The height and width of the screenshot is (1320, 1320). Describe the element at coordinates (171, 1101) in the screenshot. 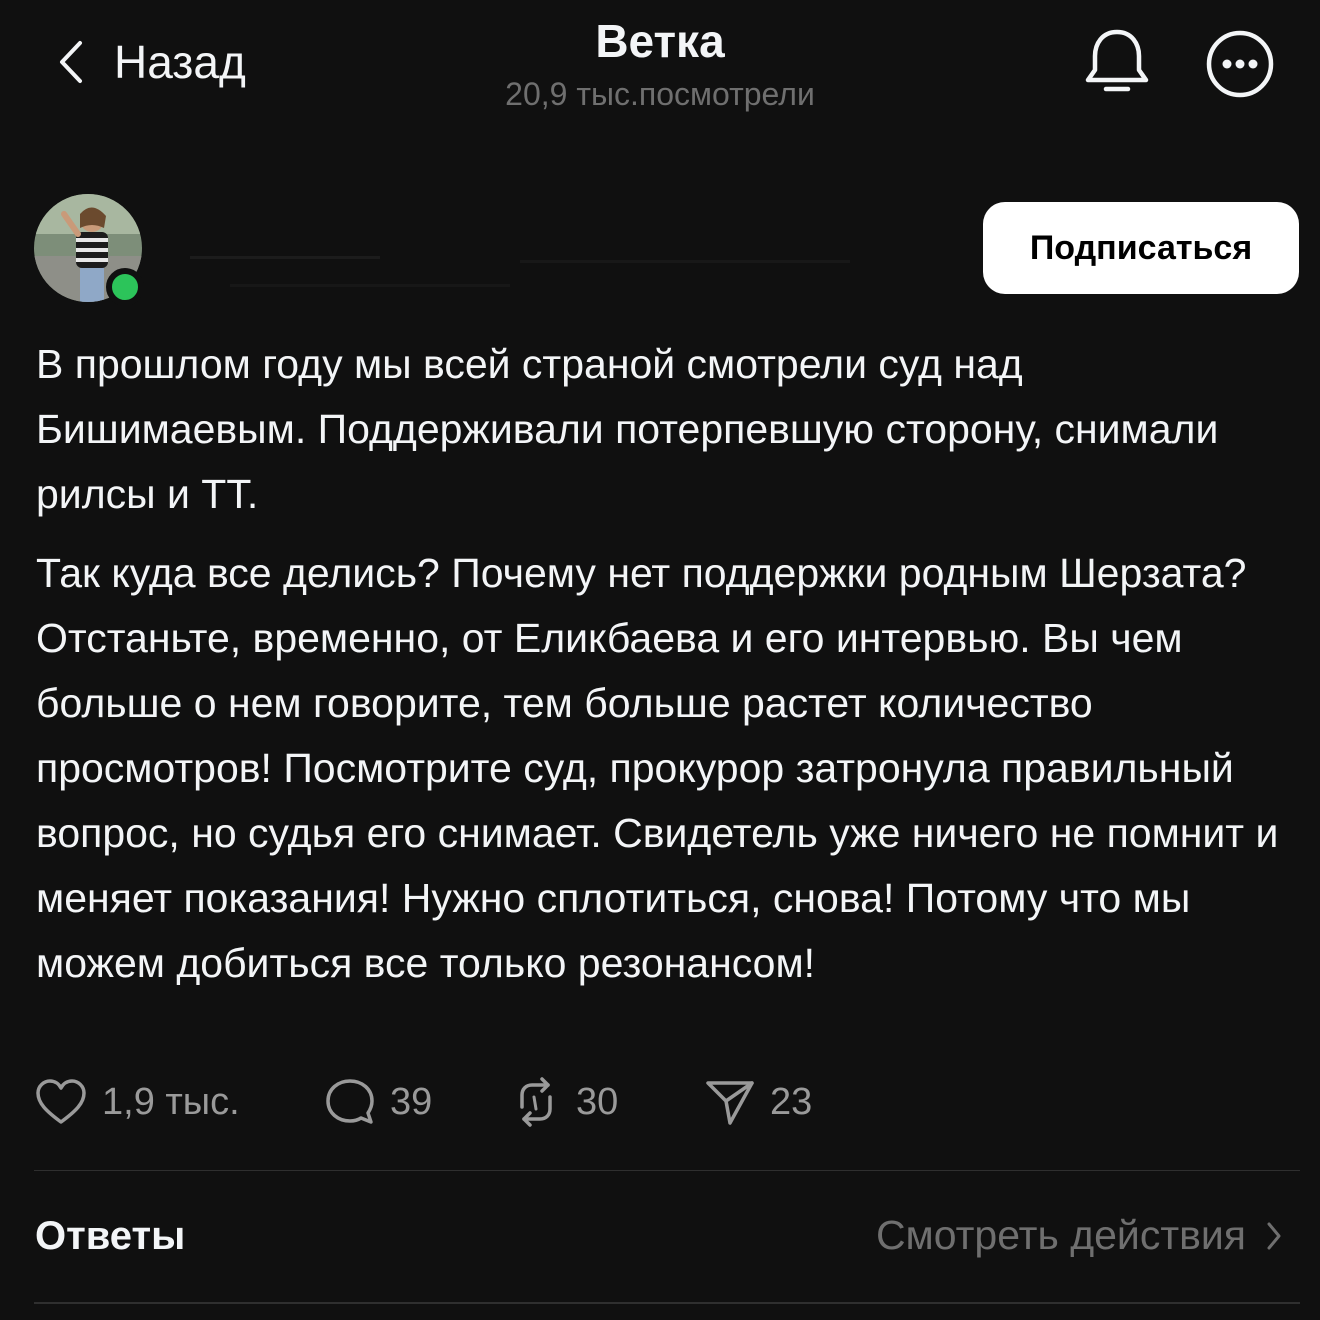

I see `like-count: 1,9 тыс.` at that location.